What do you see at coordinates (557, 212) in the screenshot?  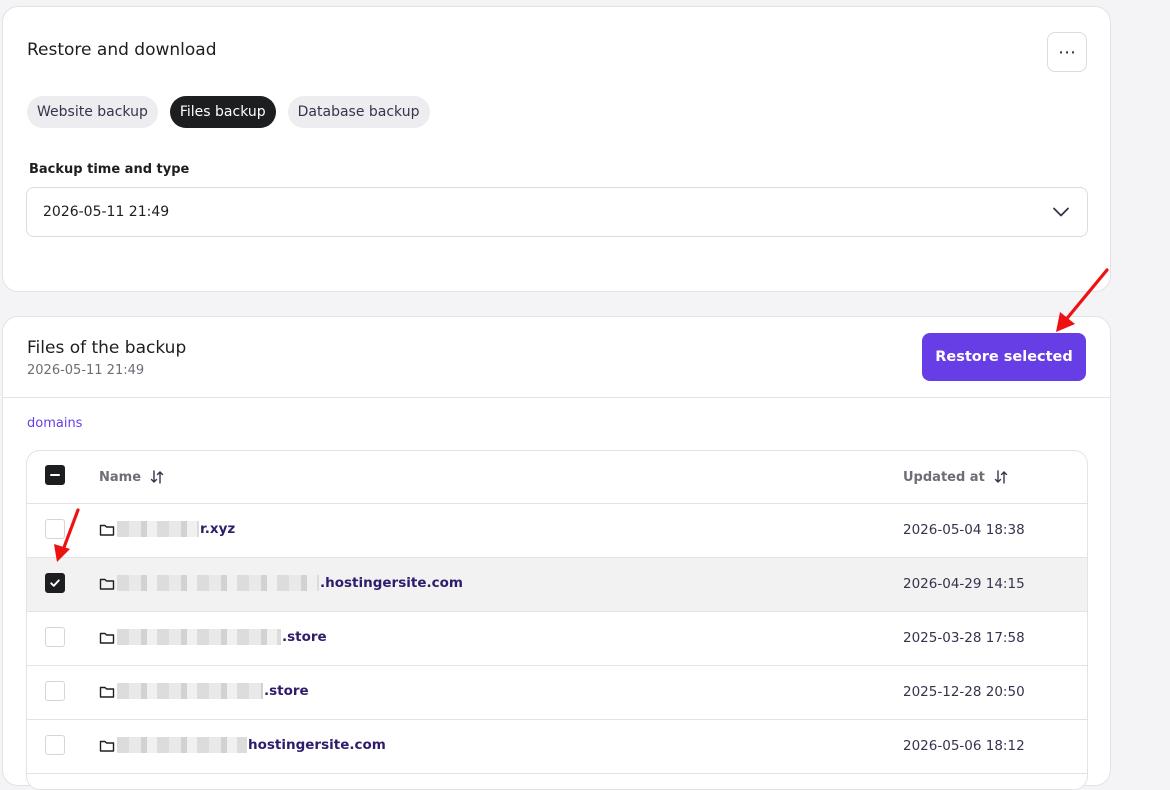 I see `backup-time-select: 2026-05-11 21:49` at bounding box center [557, 212].